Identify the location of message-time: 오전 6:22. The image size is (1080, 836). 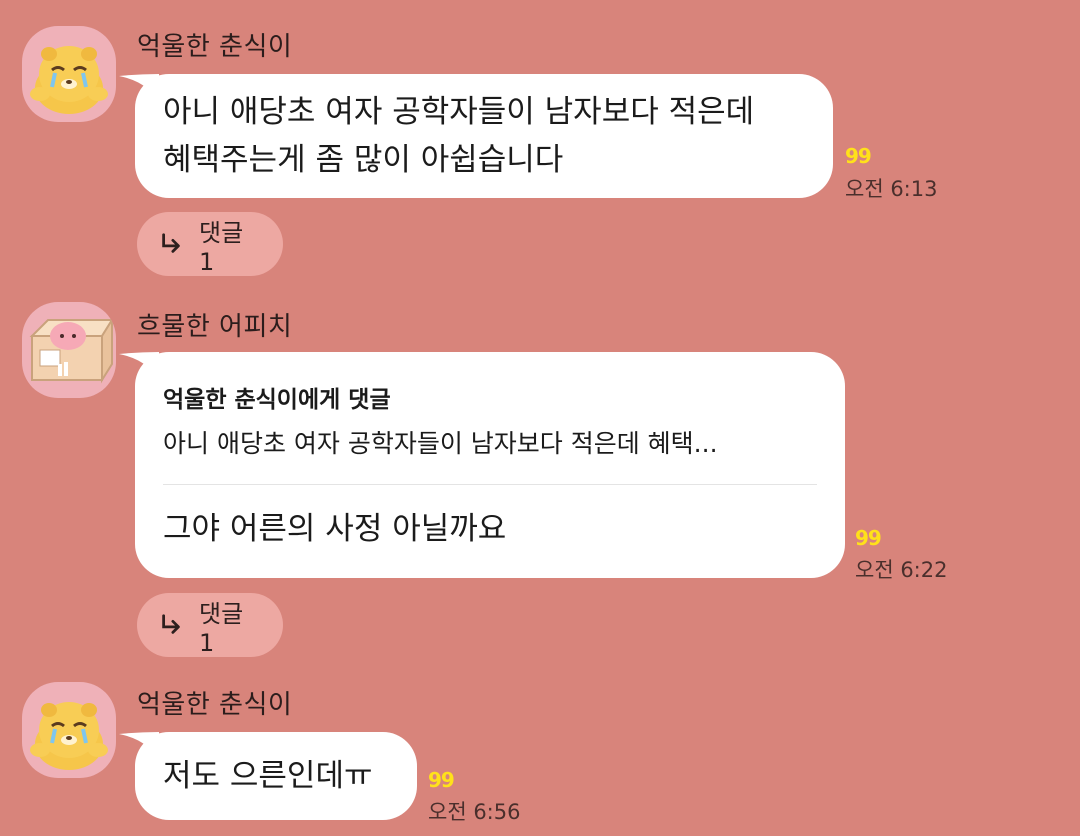
(901, 570).